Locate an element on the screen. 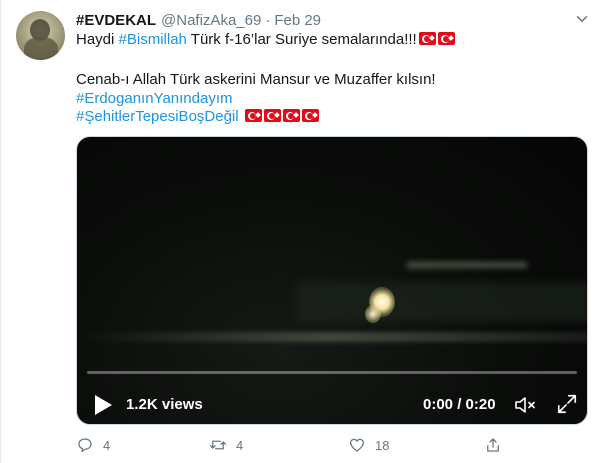 Image resolution: width=603 pixels, height=463 pixels. tweet-text-line-3: #ErdoganınYanındayım is located at coordinates (154, 99).